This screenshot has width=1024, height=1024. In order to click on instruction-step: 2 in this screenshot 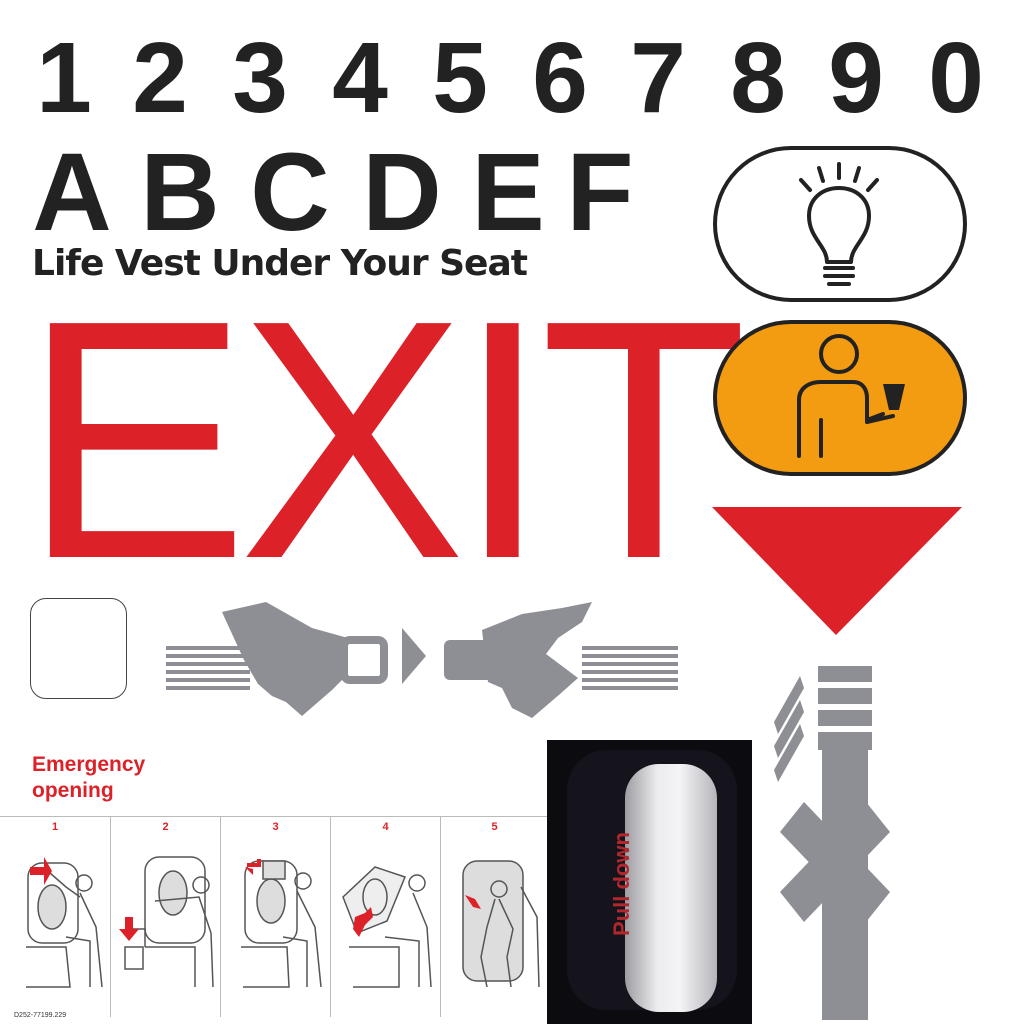, I will do `click(165, 917)`.